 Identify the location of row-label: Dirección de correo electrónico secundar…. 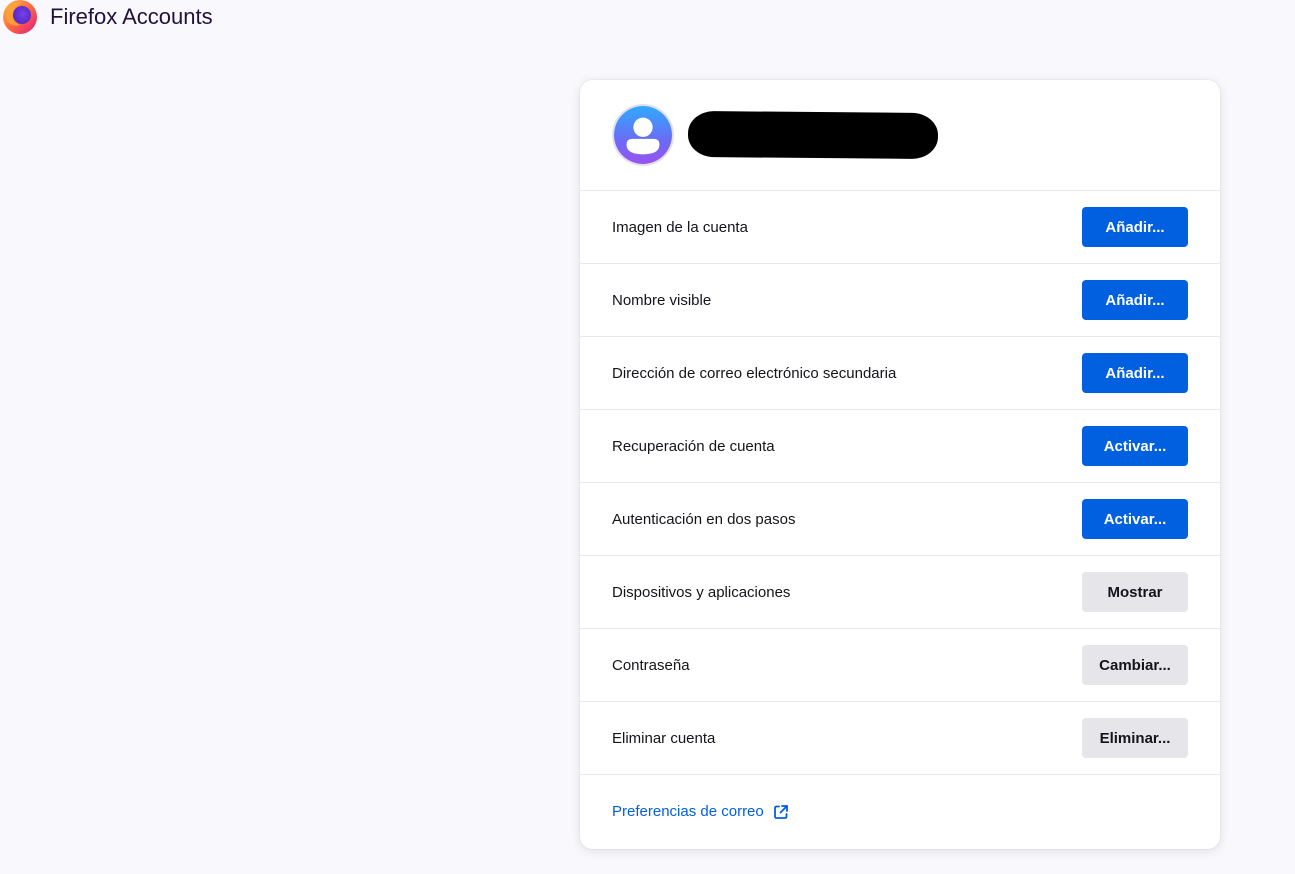
(754, 373).